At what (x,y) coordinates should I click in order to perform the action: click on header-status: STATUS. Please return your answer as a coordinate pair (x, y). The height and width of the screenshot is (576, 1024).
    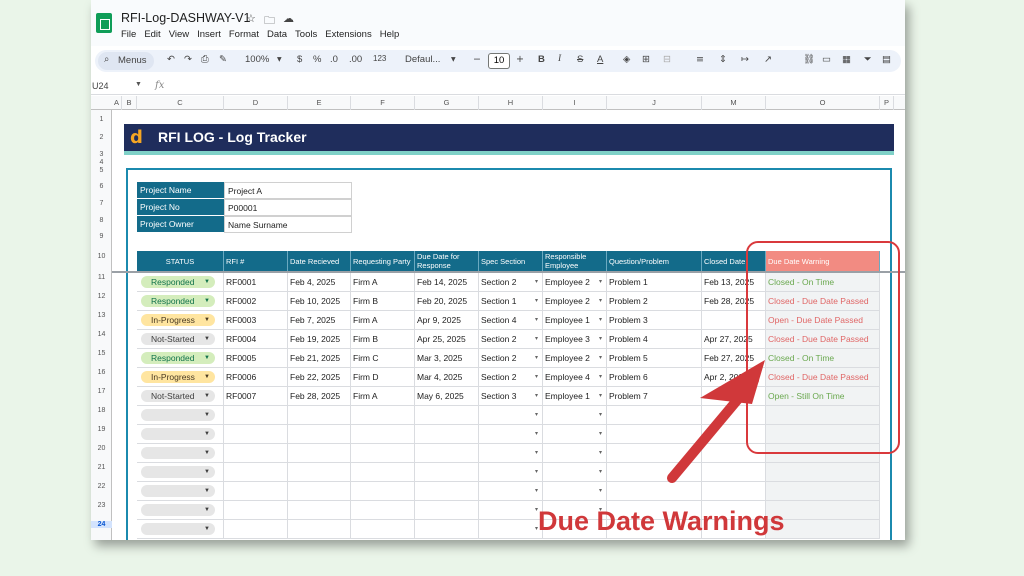
    Looking at the image, I should click on (180, 261).